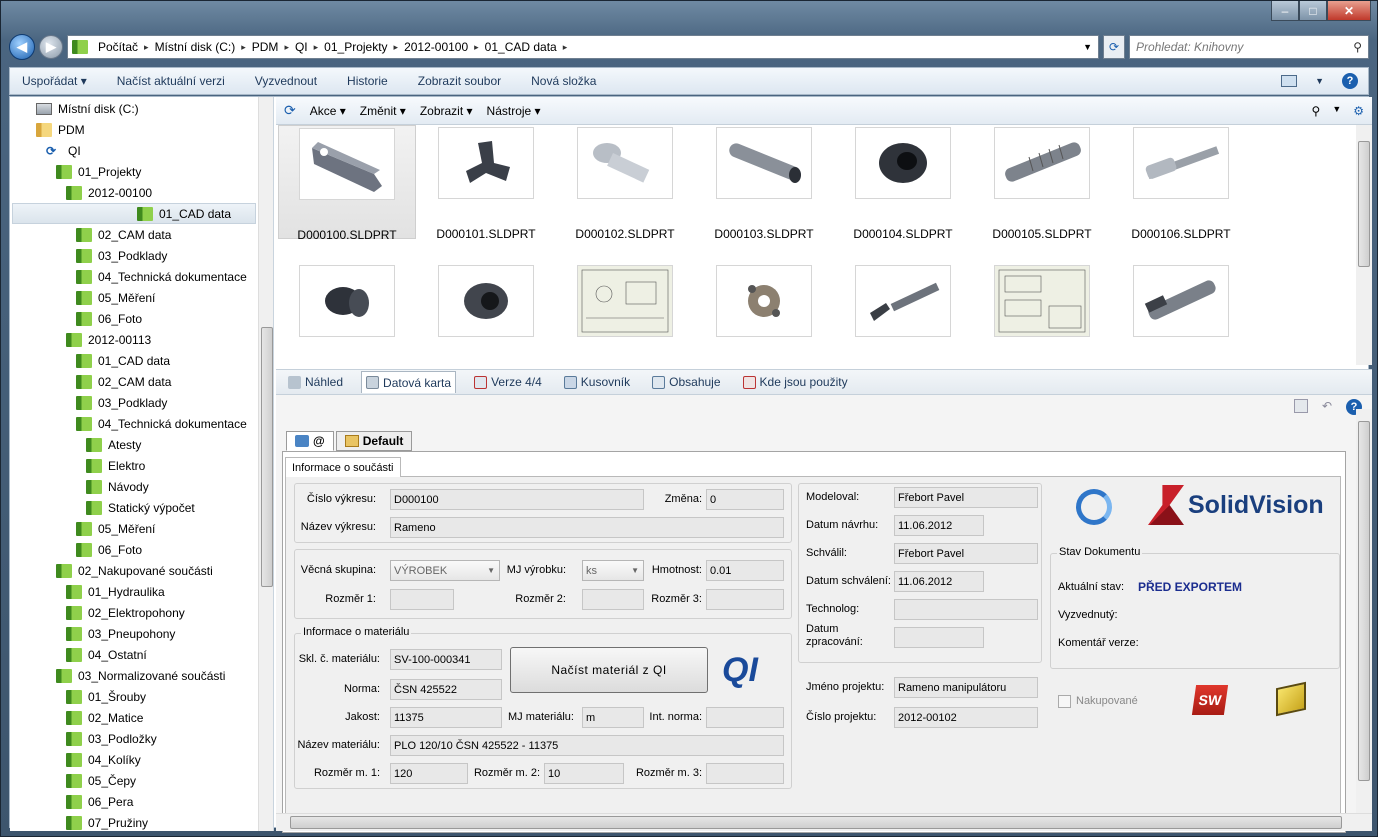 The height and width of the screenshot is (837, 1378). Describe the element at coordinates (1064, 701) in the screenshot. I see `purchased-checkbox` at that location.